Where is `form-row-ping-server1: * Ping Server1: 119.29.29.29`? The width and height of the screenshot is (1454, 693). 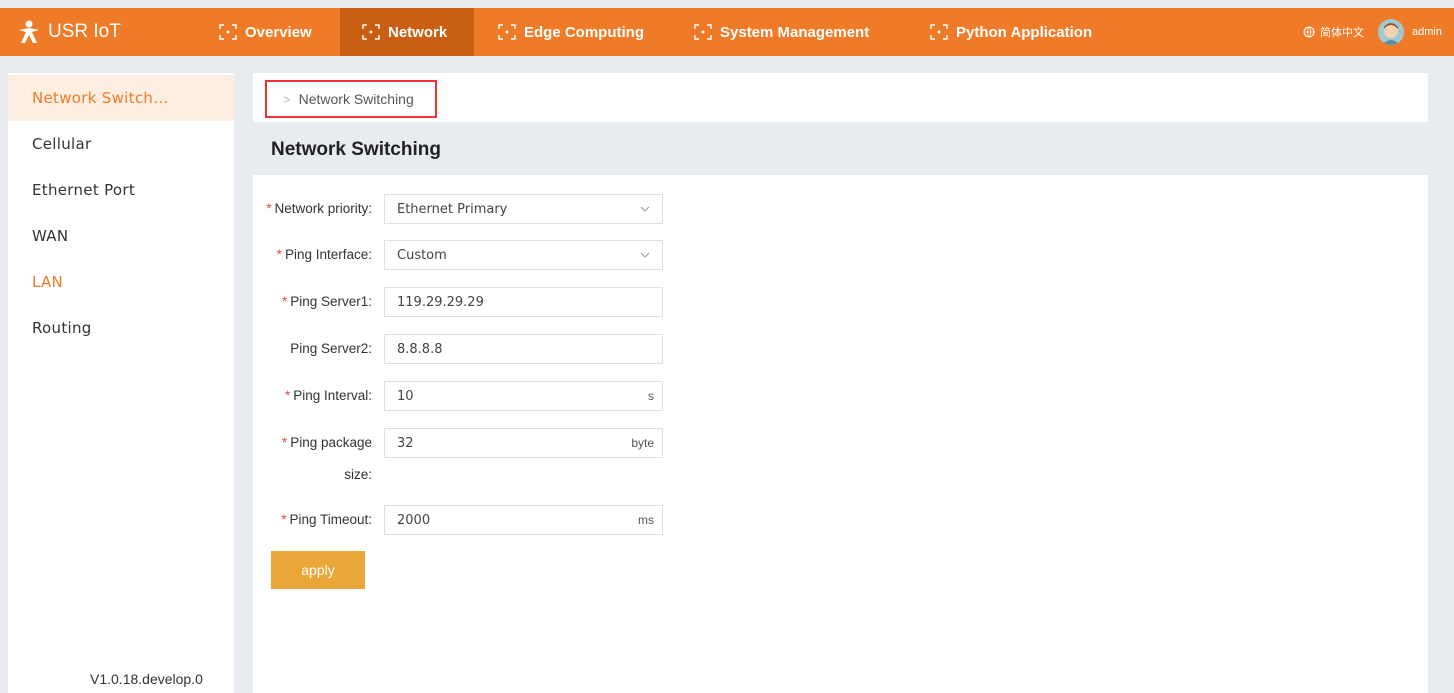 form-row-ping-server1: * Ping Server1: 119.29.29.29 is located at coordinates (458, 302).